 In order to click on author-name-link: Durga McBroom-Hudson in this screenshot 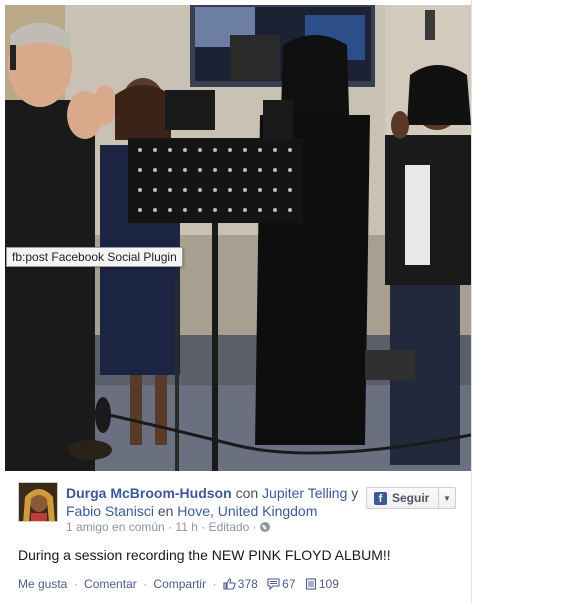, I will do `click(149, 493)`.